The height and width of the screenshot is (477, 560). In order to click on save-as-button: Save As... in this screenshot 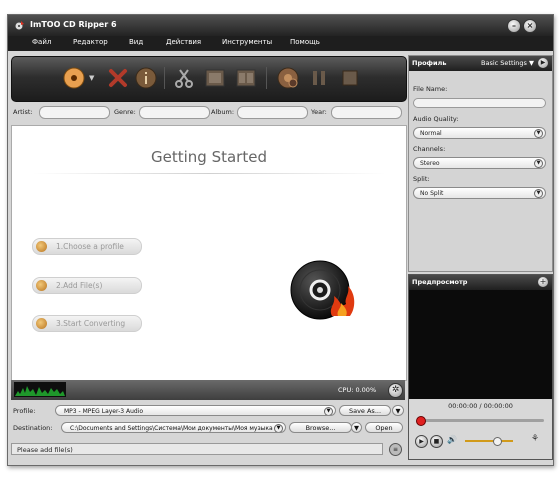, I will do `click(365, 410)`.